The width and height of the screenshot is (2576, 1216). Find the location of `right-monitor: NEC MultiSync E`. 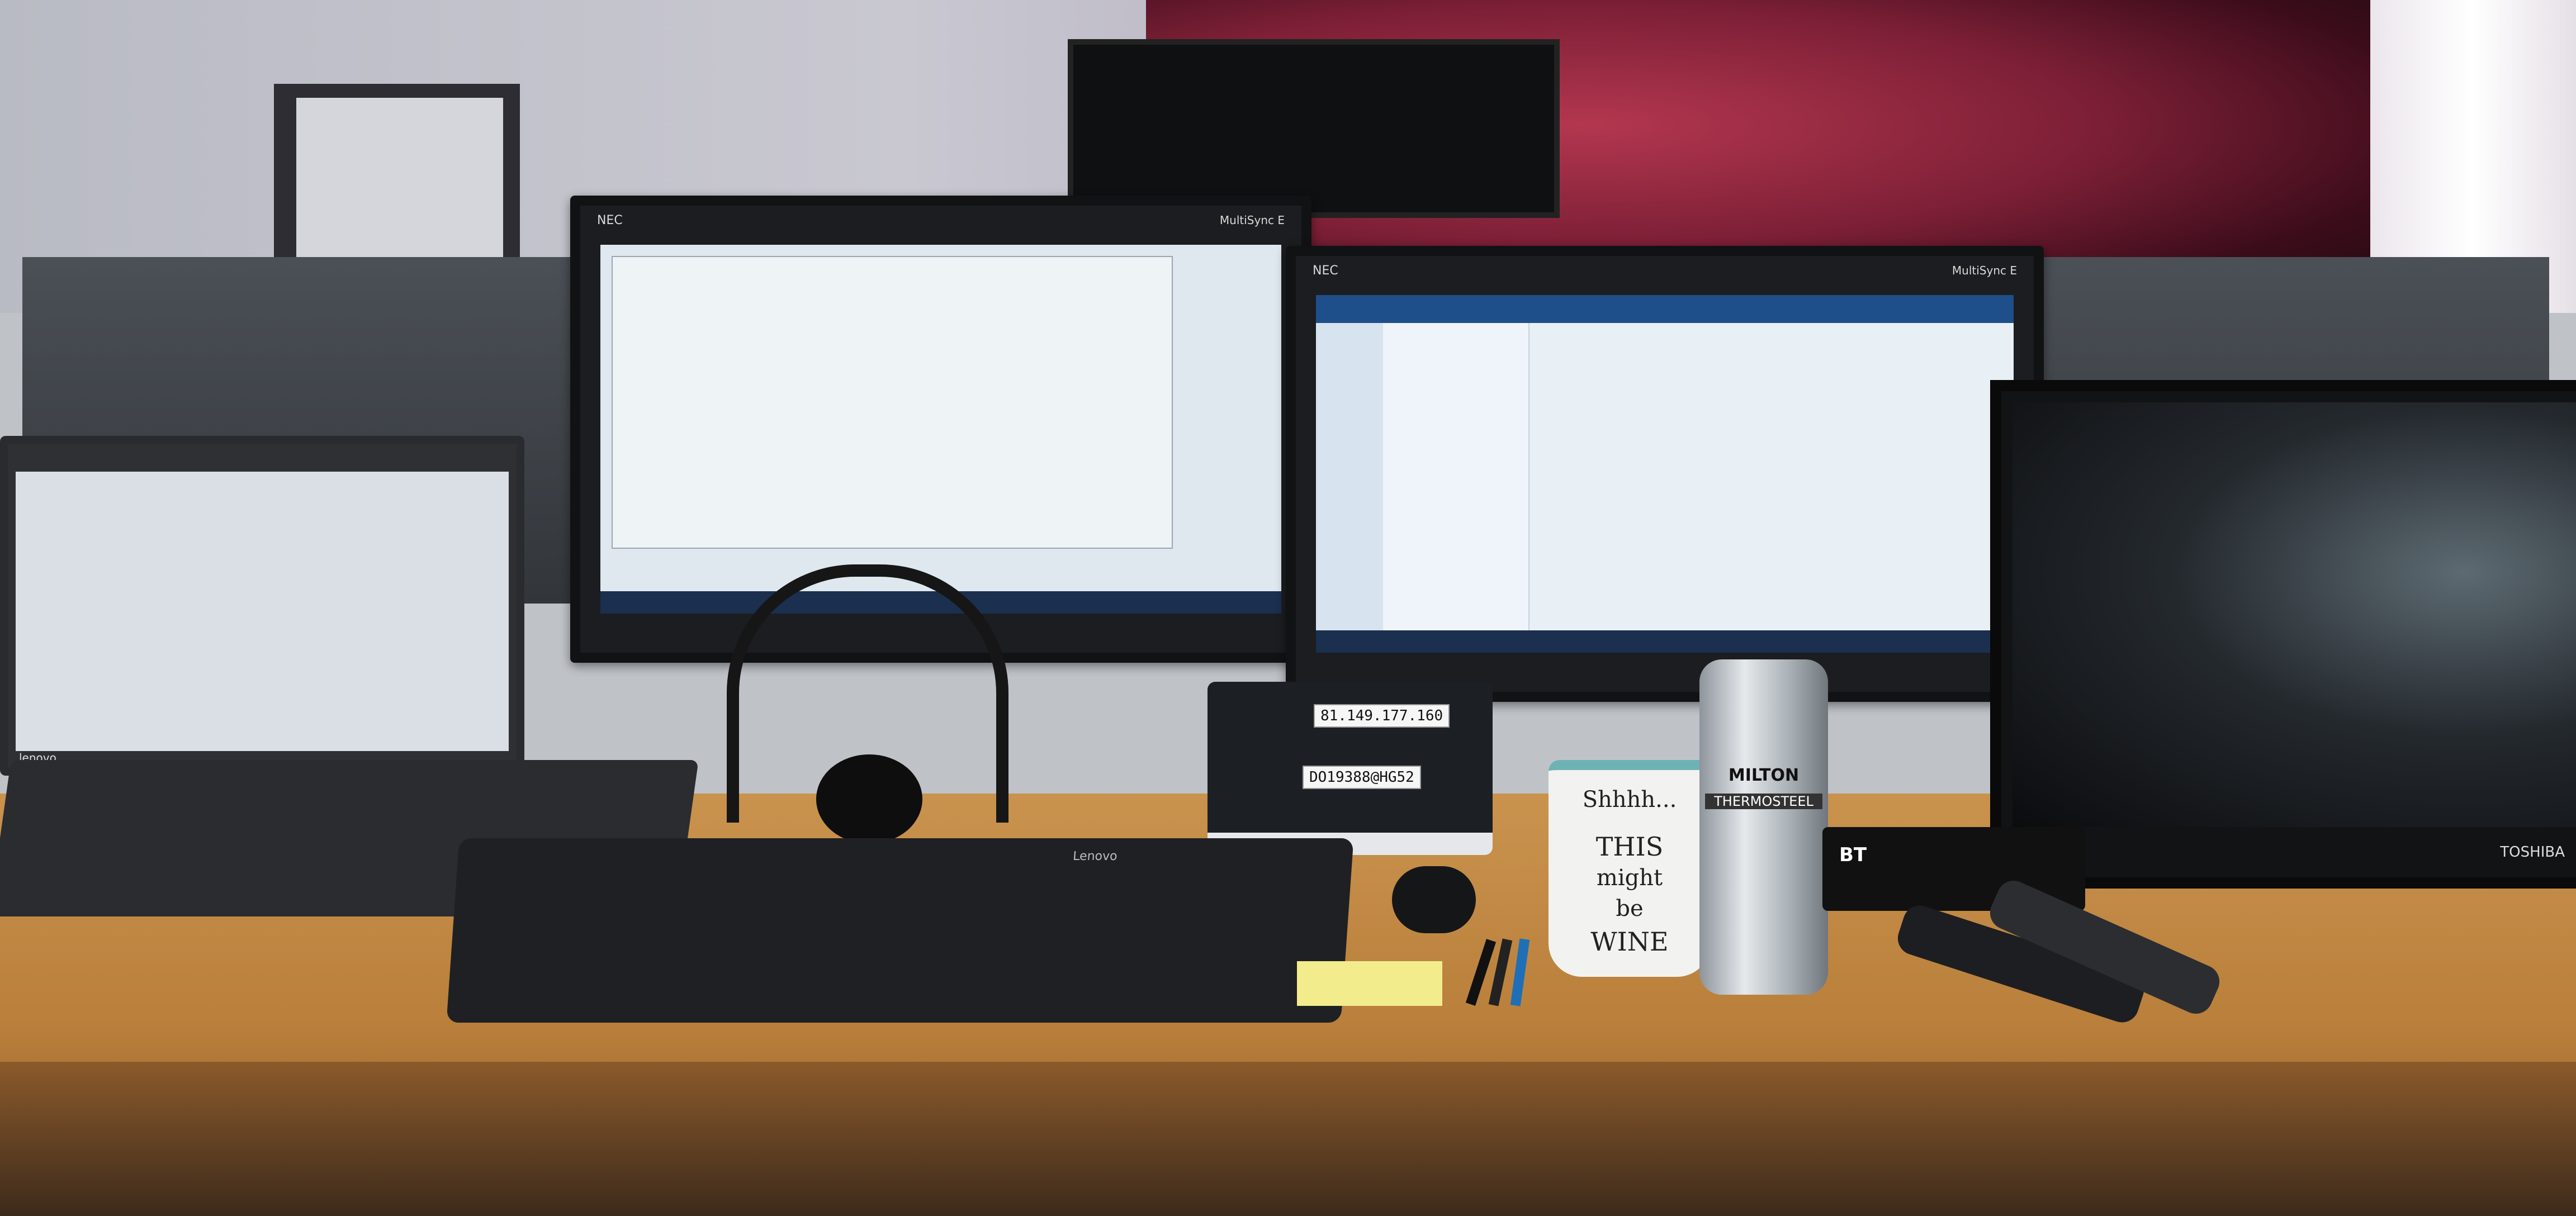

right-monitor: NEC MultiSync E is located at coordinates (1665, 474).